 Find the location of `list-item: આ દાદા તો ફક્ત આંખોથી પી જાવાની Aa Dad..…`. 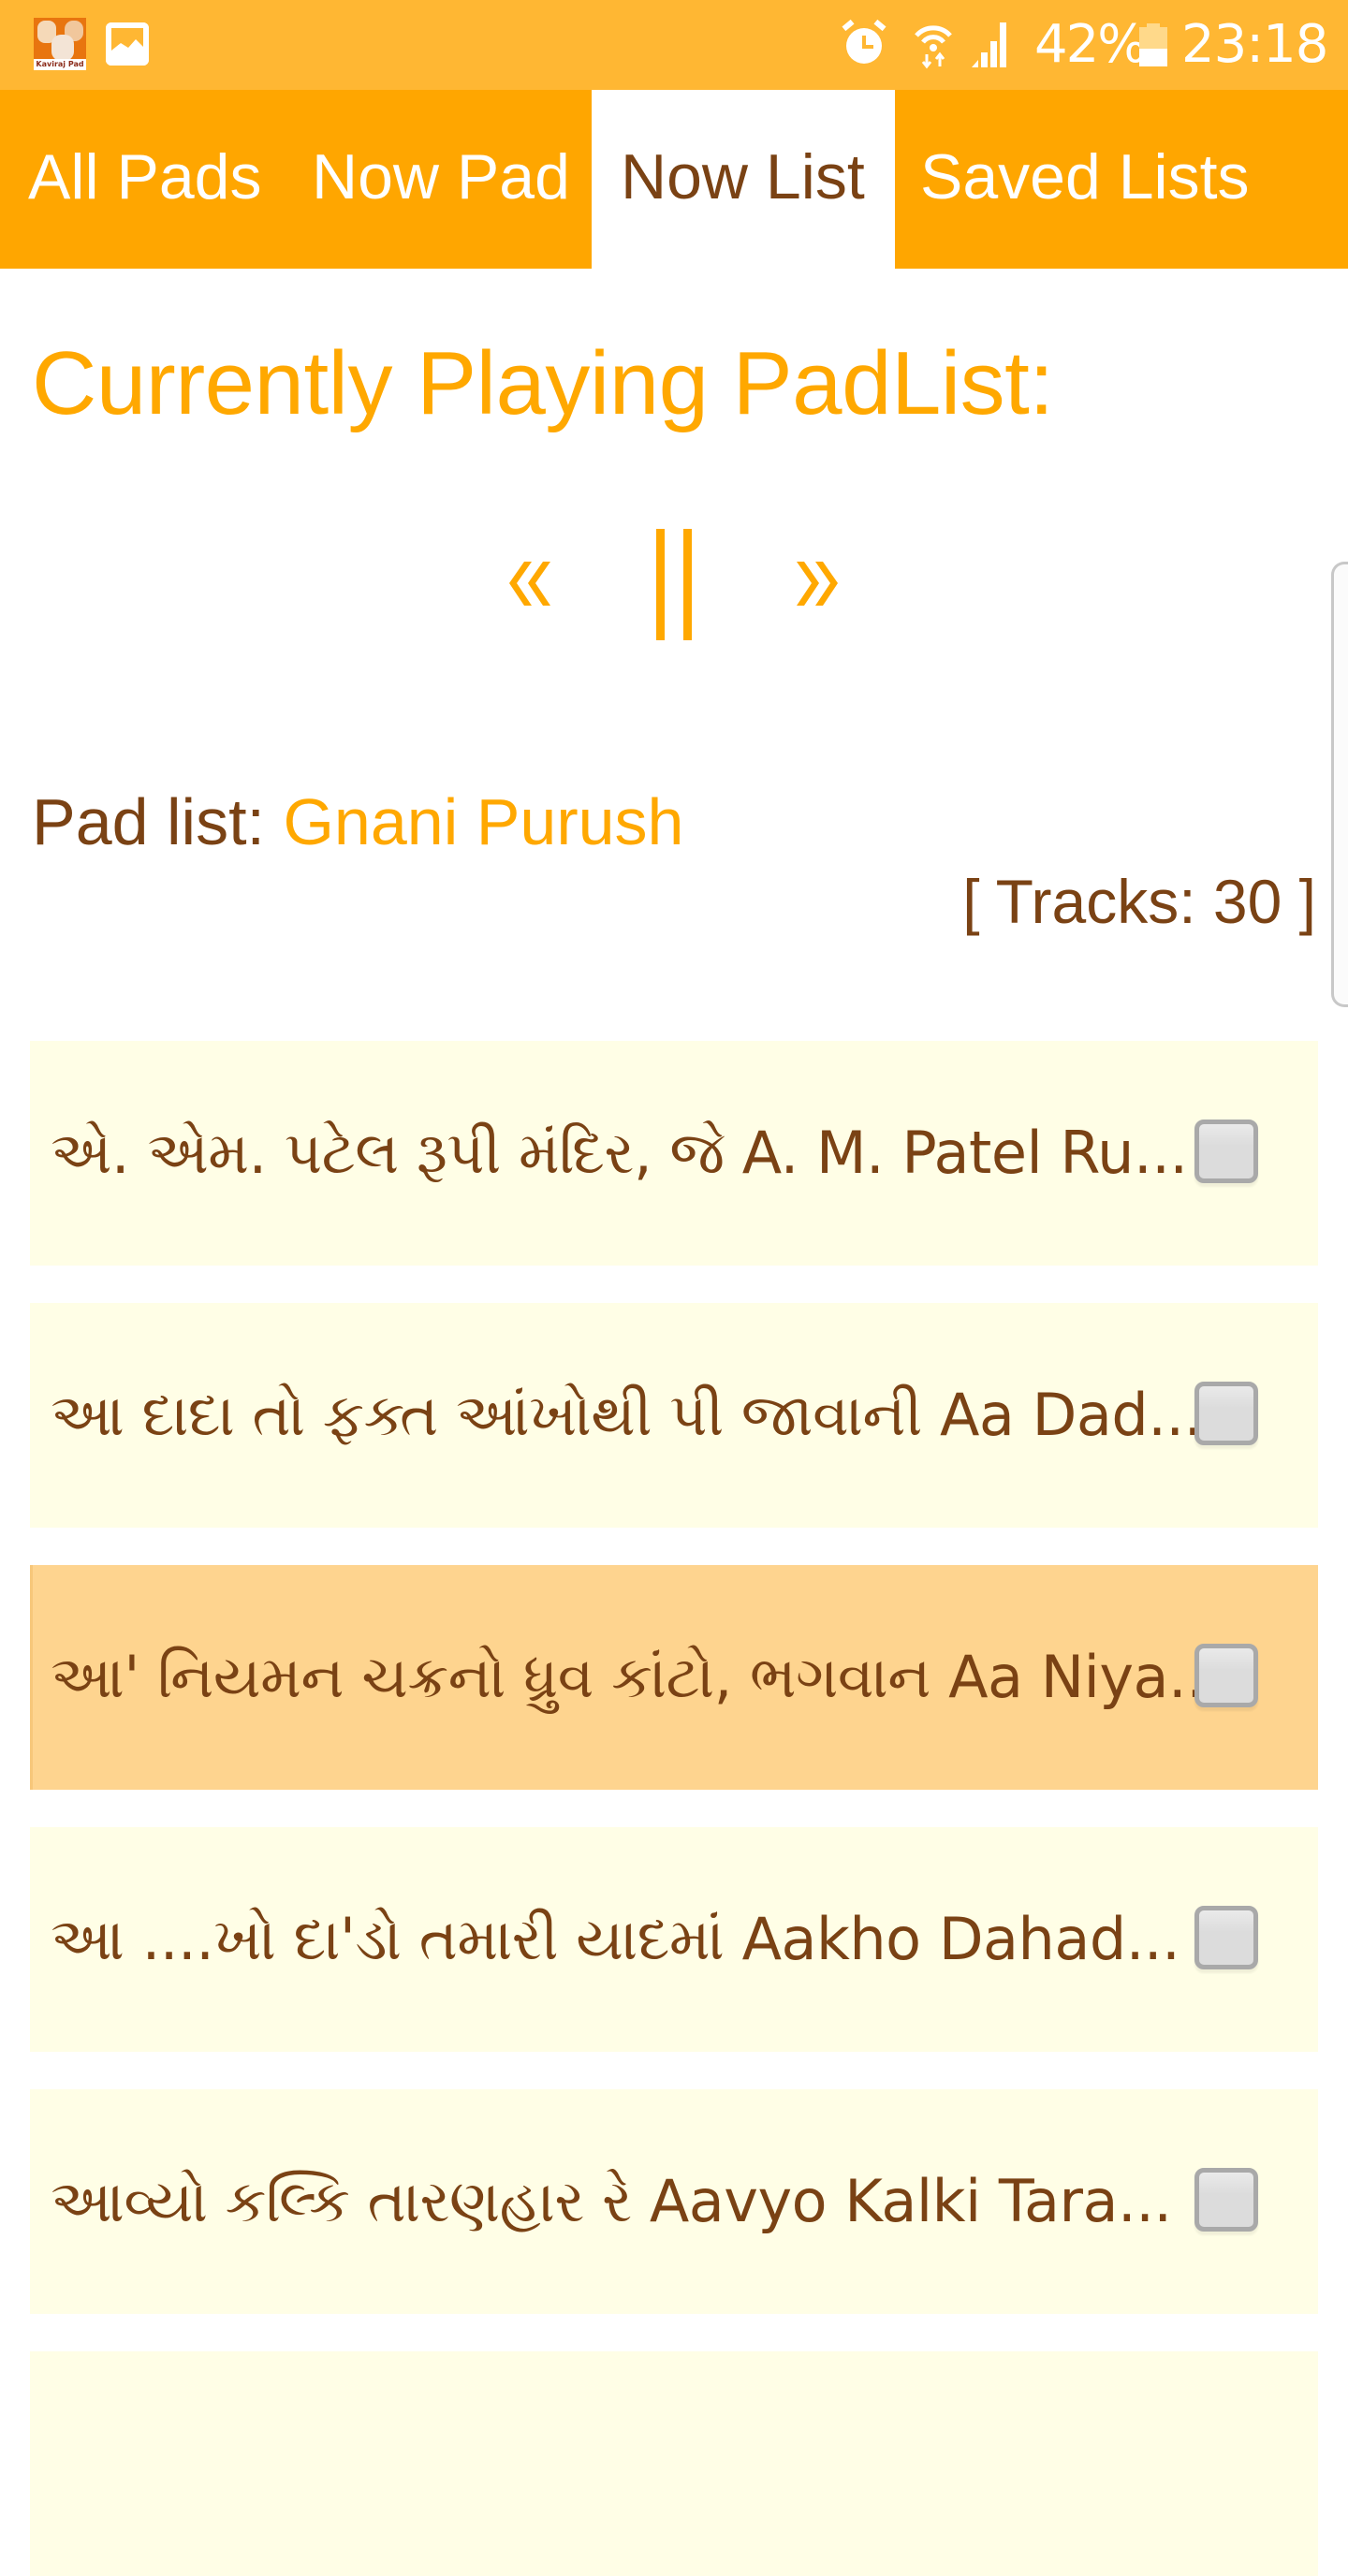

list-item: આ દાદા તો ફક્ત આંખોથી પી જાવાની Aa Dad..… is located at coordinates (674, 1415).